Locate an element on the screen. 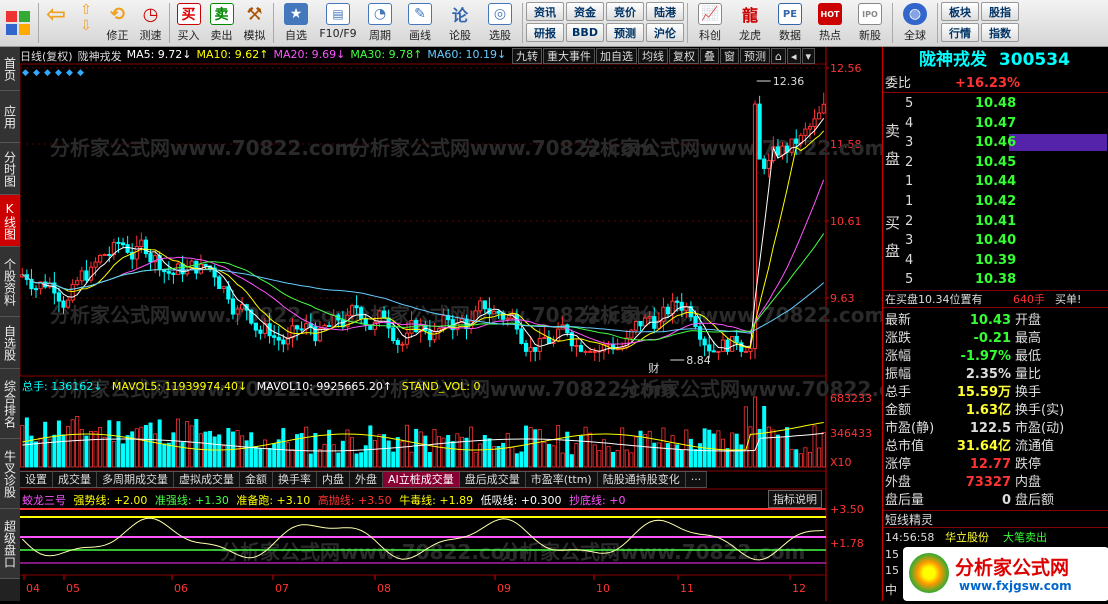  global-button: ◍ 全球 is located at coordinates (915, 22).